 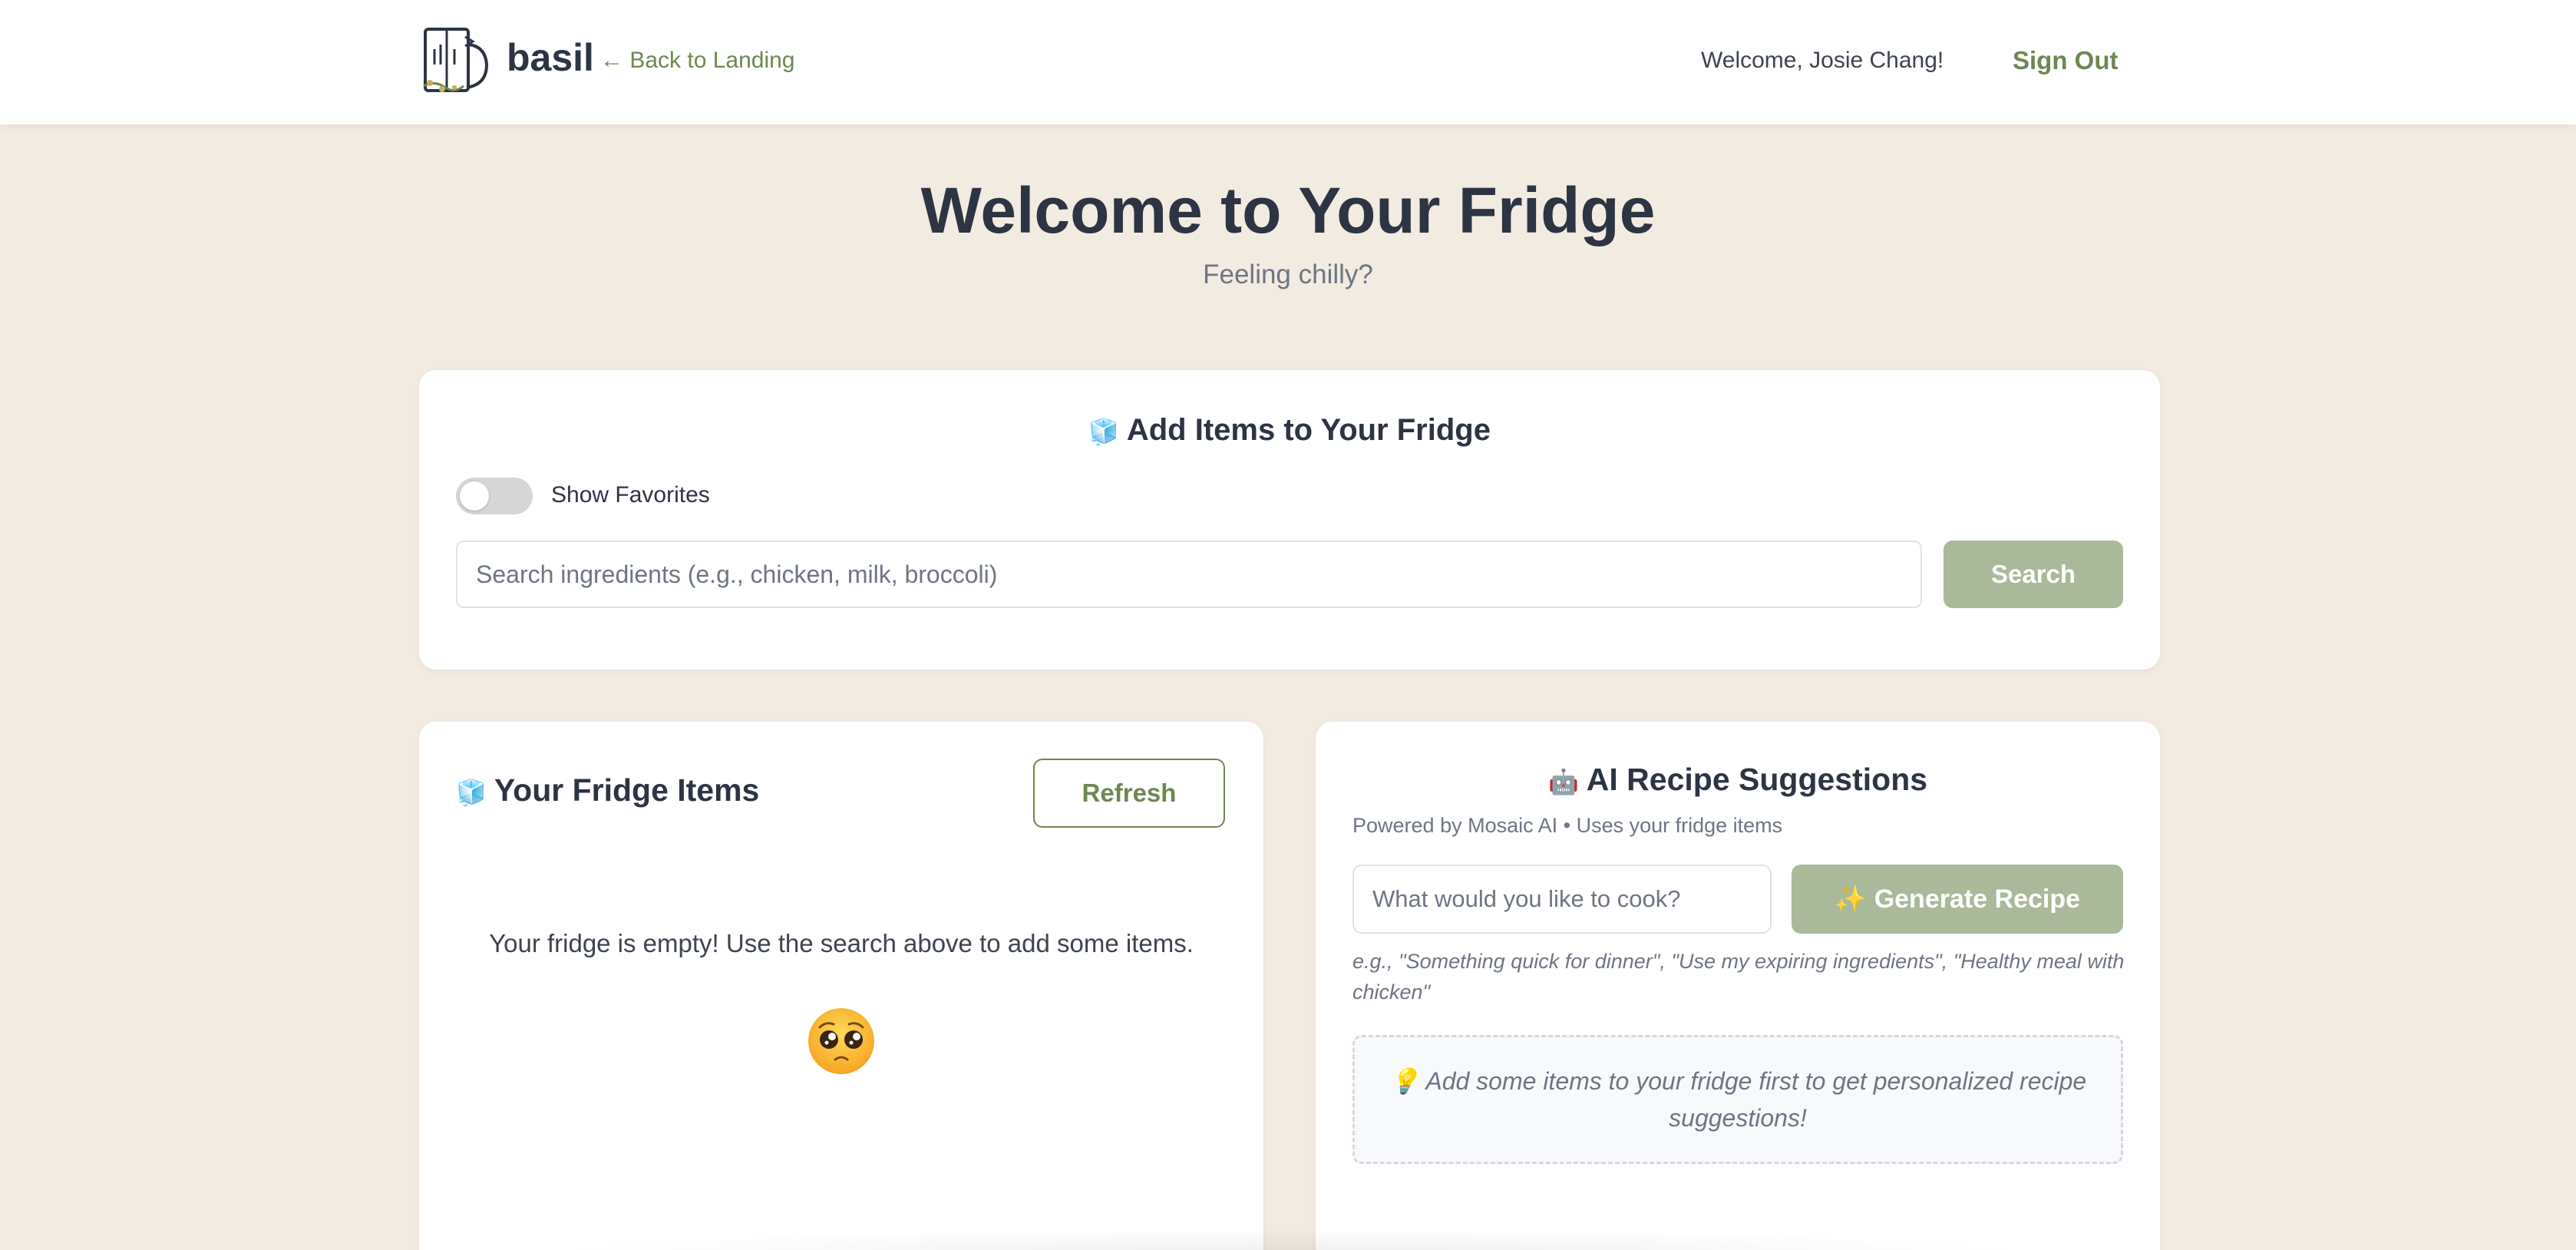 What do you see at coordinates (630, 495) in the screenshot?
I see `show-favorites-label: Show Favorites` at bounding box center [630, 495].